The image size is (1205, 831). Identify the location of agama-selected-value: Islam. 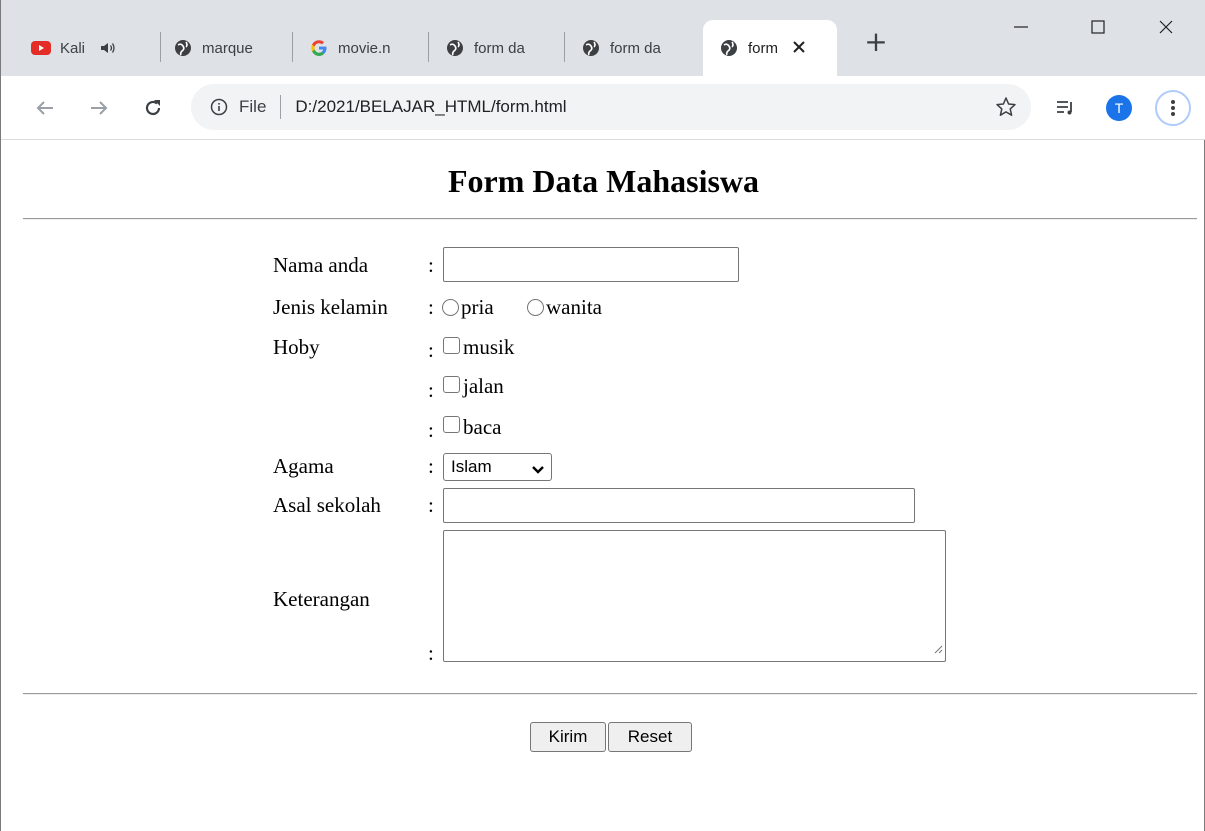
(471, 466).